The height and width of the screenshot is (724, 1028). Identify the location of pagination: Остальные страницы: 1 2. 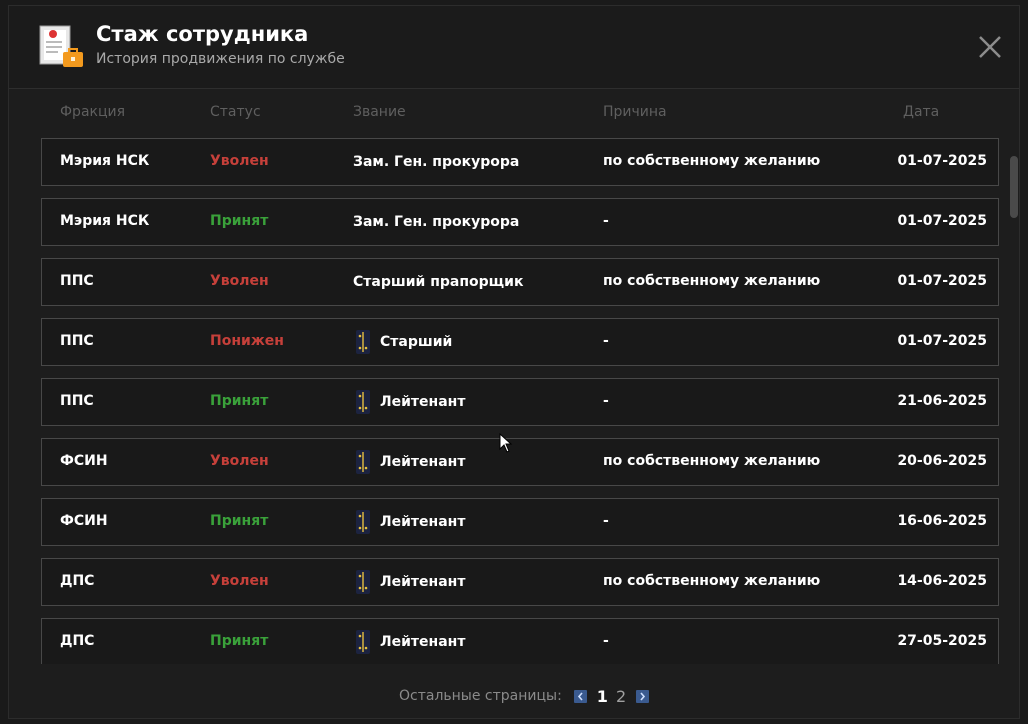
(527, 696).